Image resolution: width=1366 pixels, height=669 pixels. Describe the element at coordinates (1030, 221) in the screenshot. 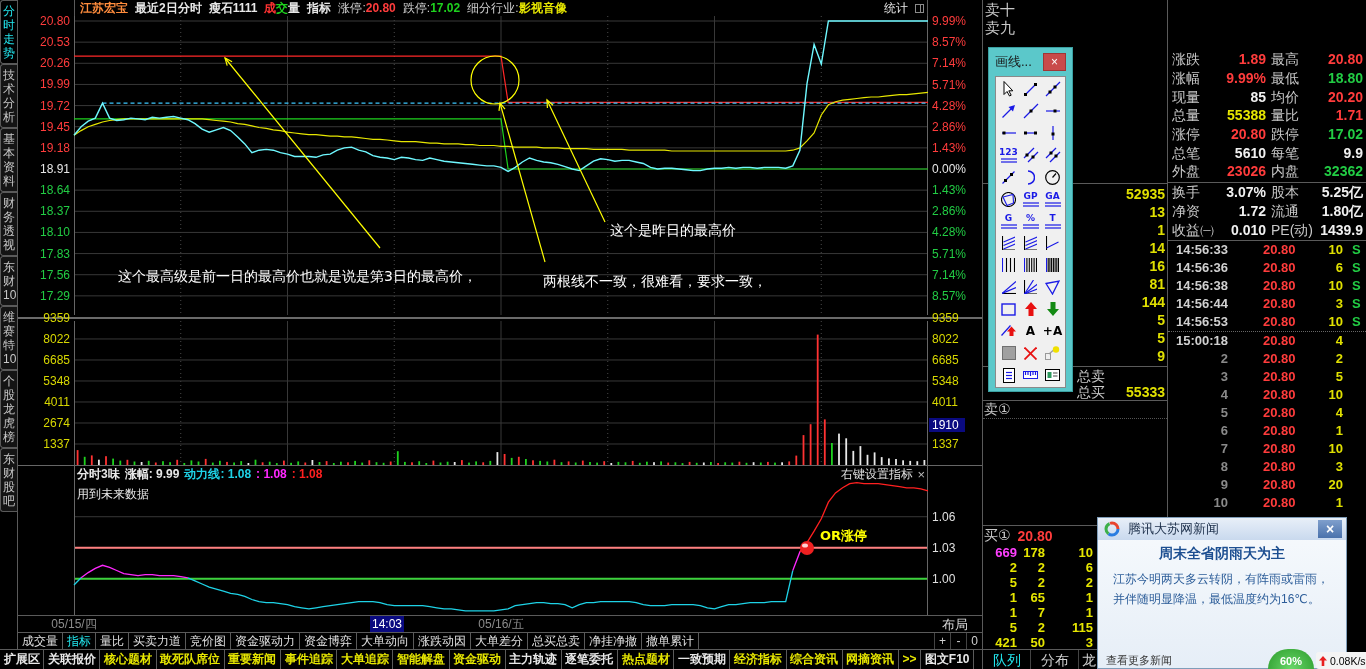

I see `drawing-tool-button: %` at that location.